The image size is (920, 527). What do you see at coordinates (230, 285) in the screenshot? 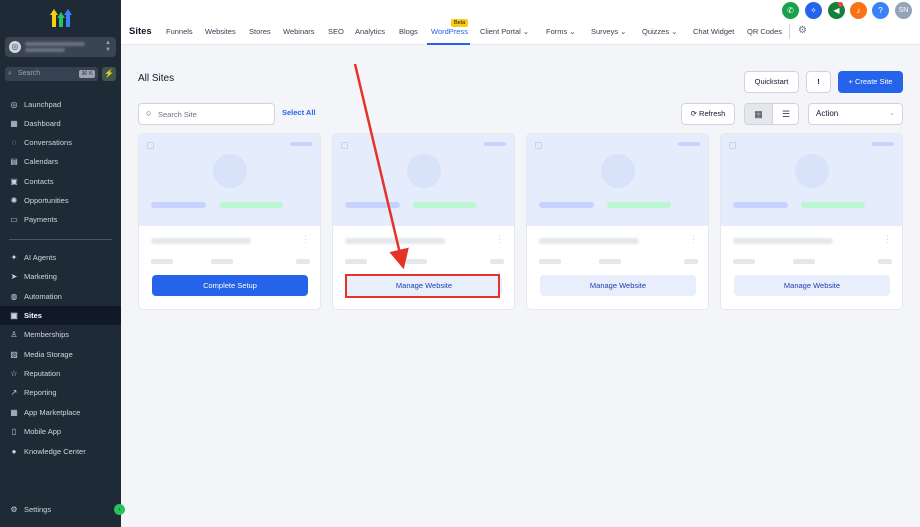
I see `complete-setup-button: Complete Setup` at bounding box center [230, 285].